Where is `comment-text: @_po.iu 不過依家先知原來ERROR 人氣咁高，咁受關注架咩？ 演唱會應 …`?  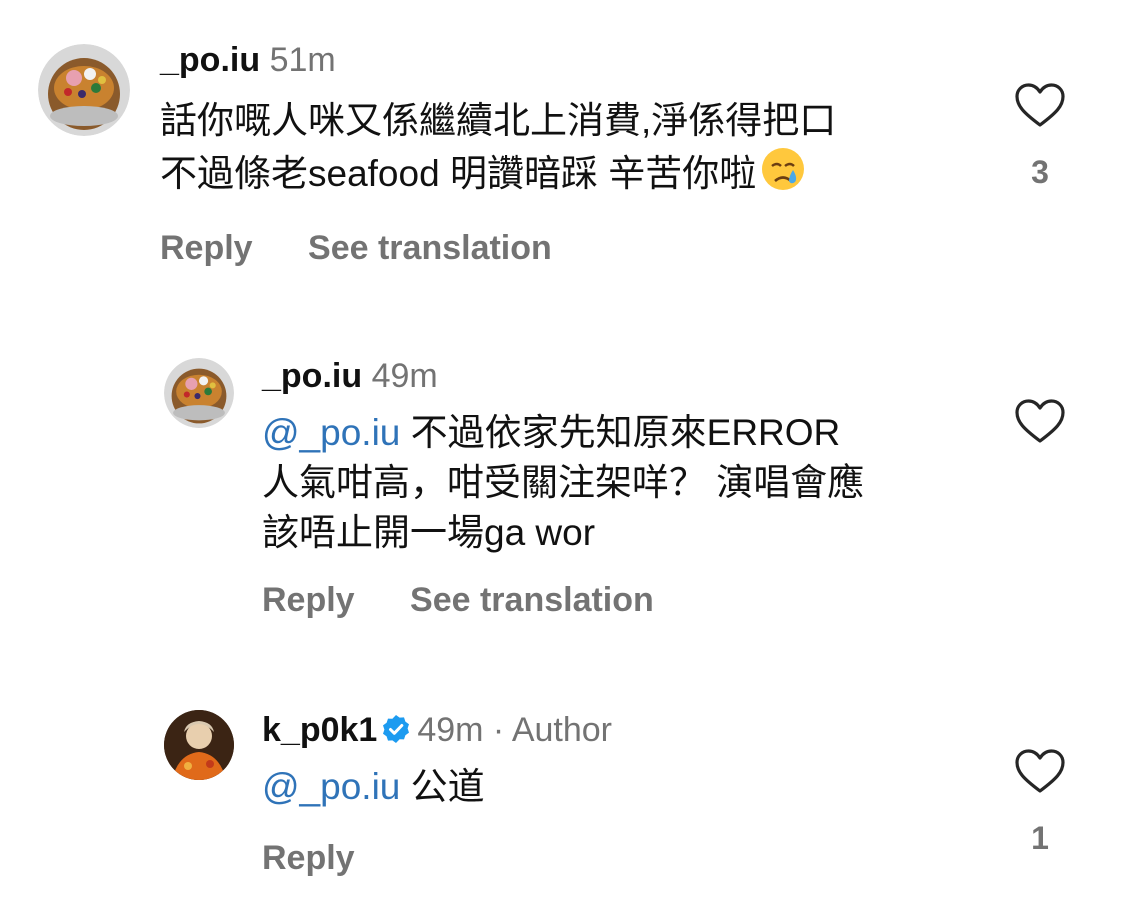 comment-text: @_po.iu 不過依家先知原來ERROR 人氣咁高，咁受關注架咩？ 演唱會應 … is located at coordinates (622, 483).